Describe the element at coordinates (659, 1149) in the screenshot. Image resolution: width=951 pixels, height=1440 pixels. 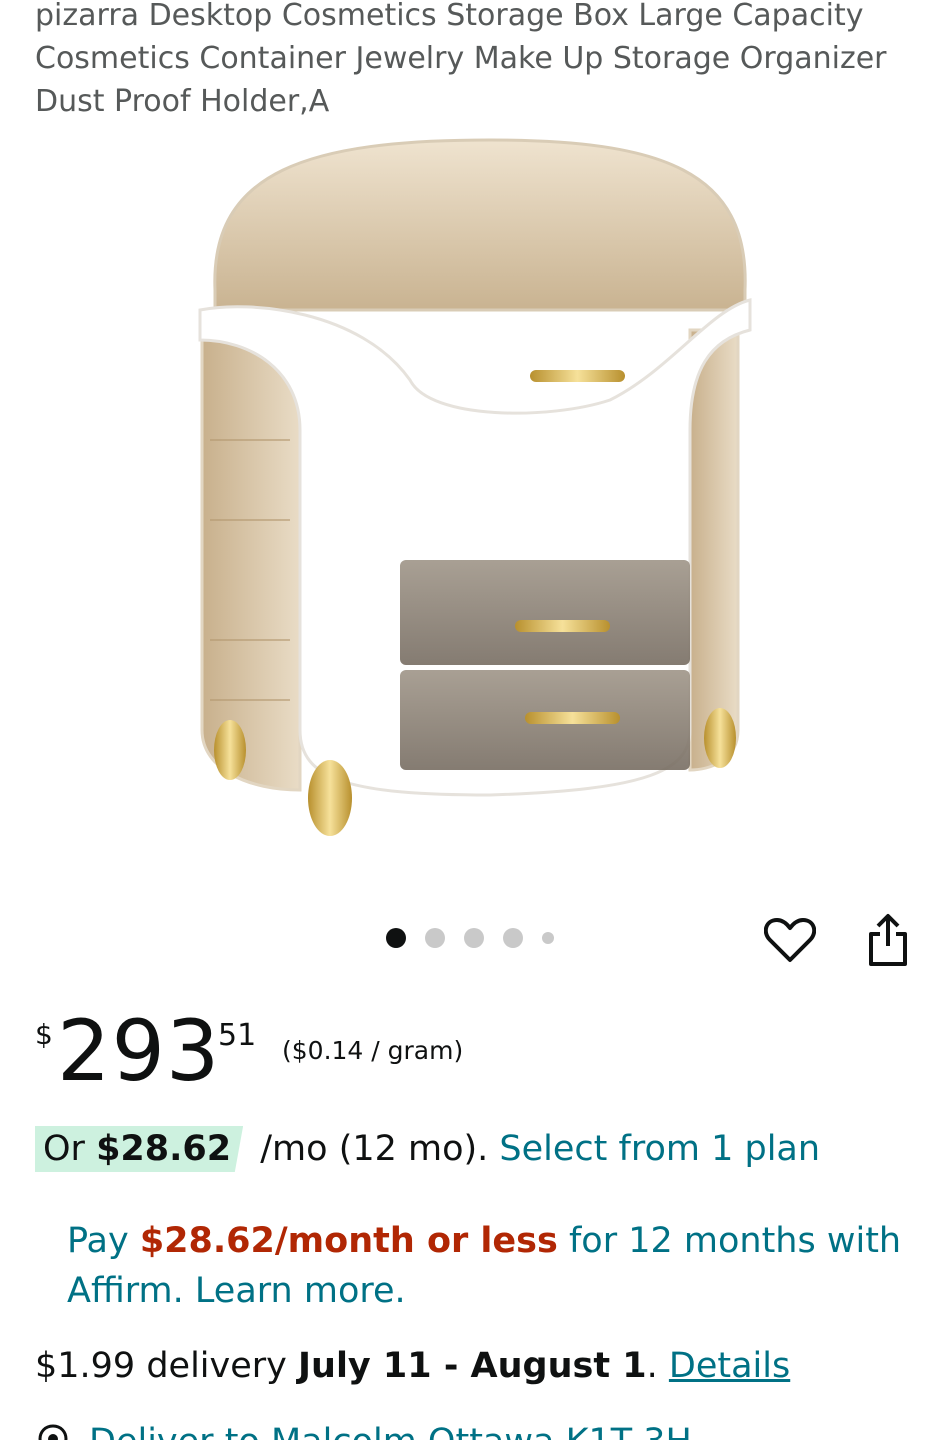
I see `select-plan-link: Select from 1 plan` at that location.